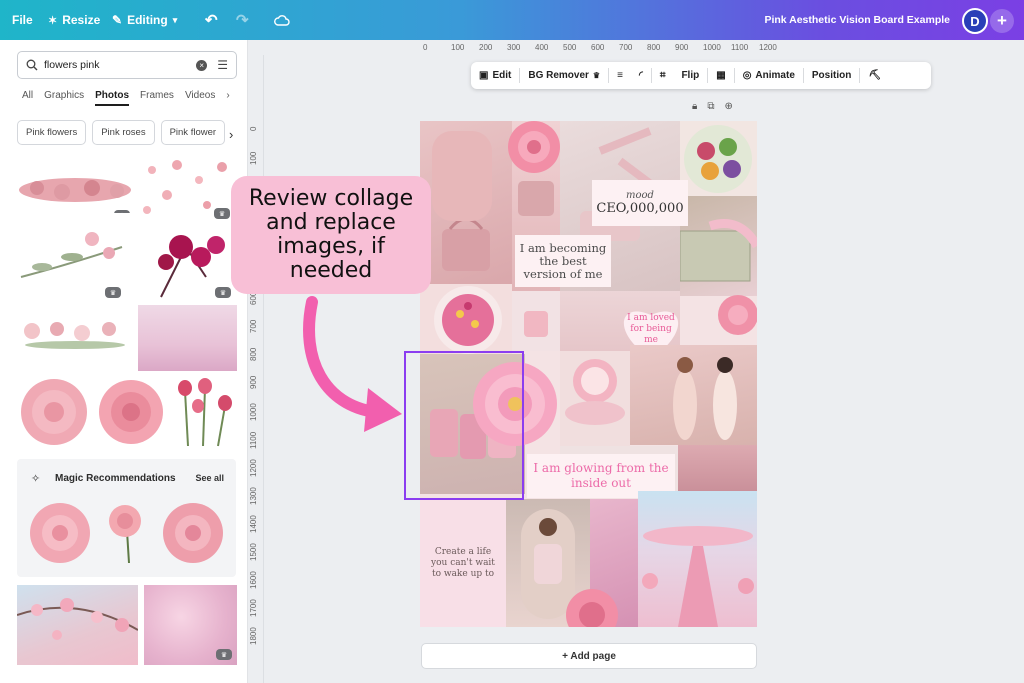 Image resolution: width=1024 pixels, height=683 pixels. I want to click on collage-photo-candle, so click(536, 321).